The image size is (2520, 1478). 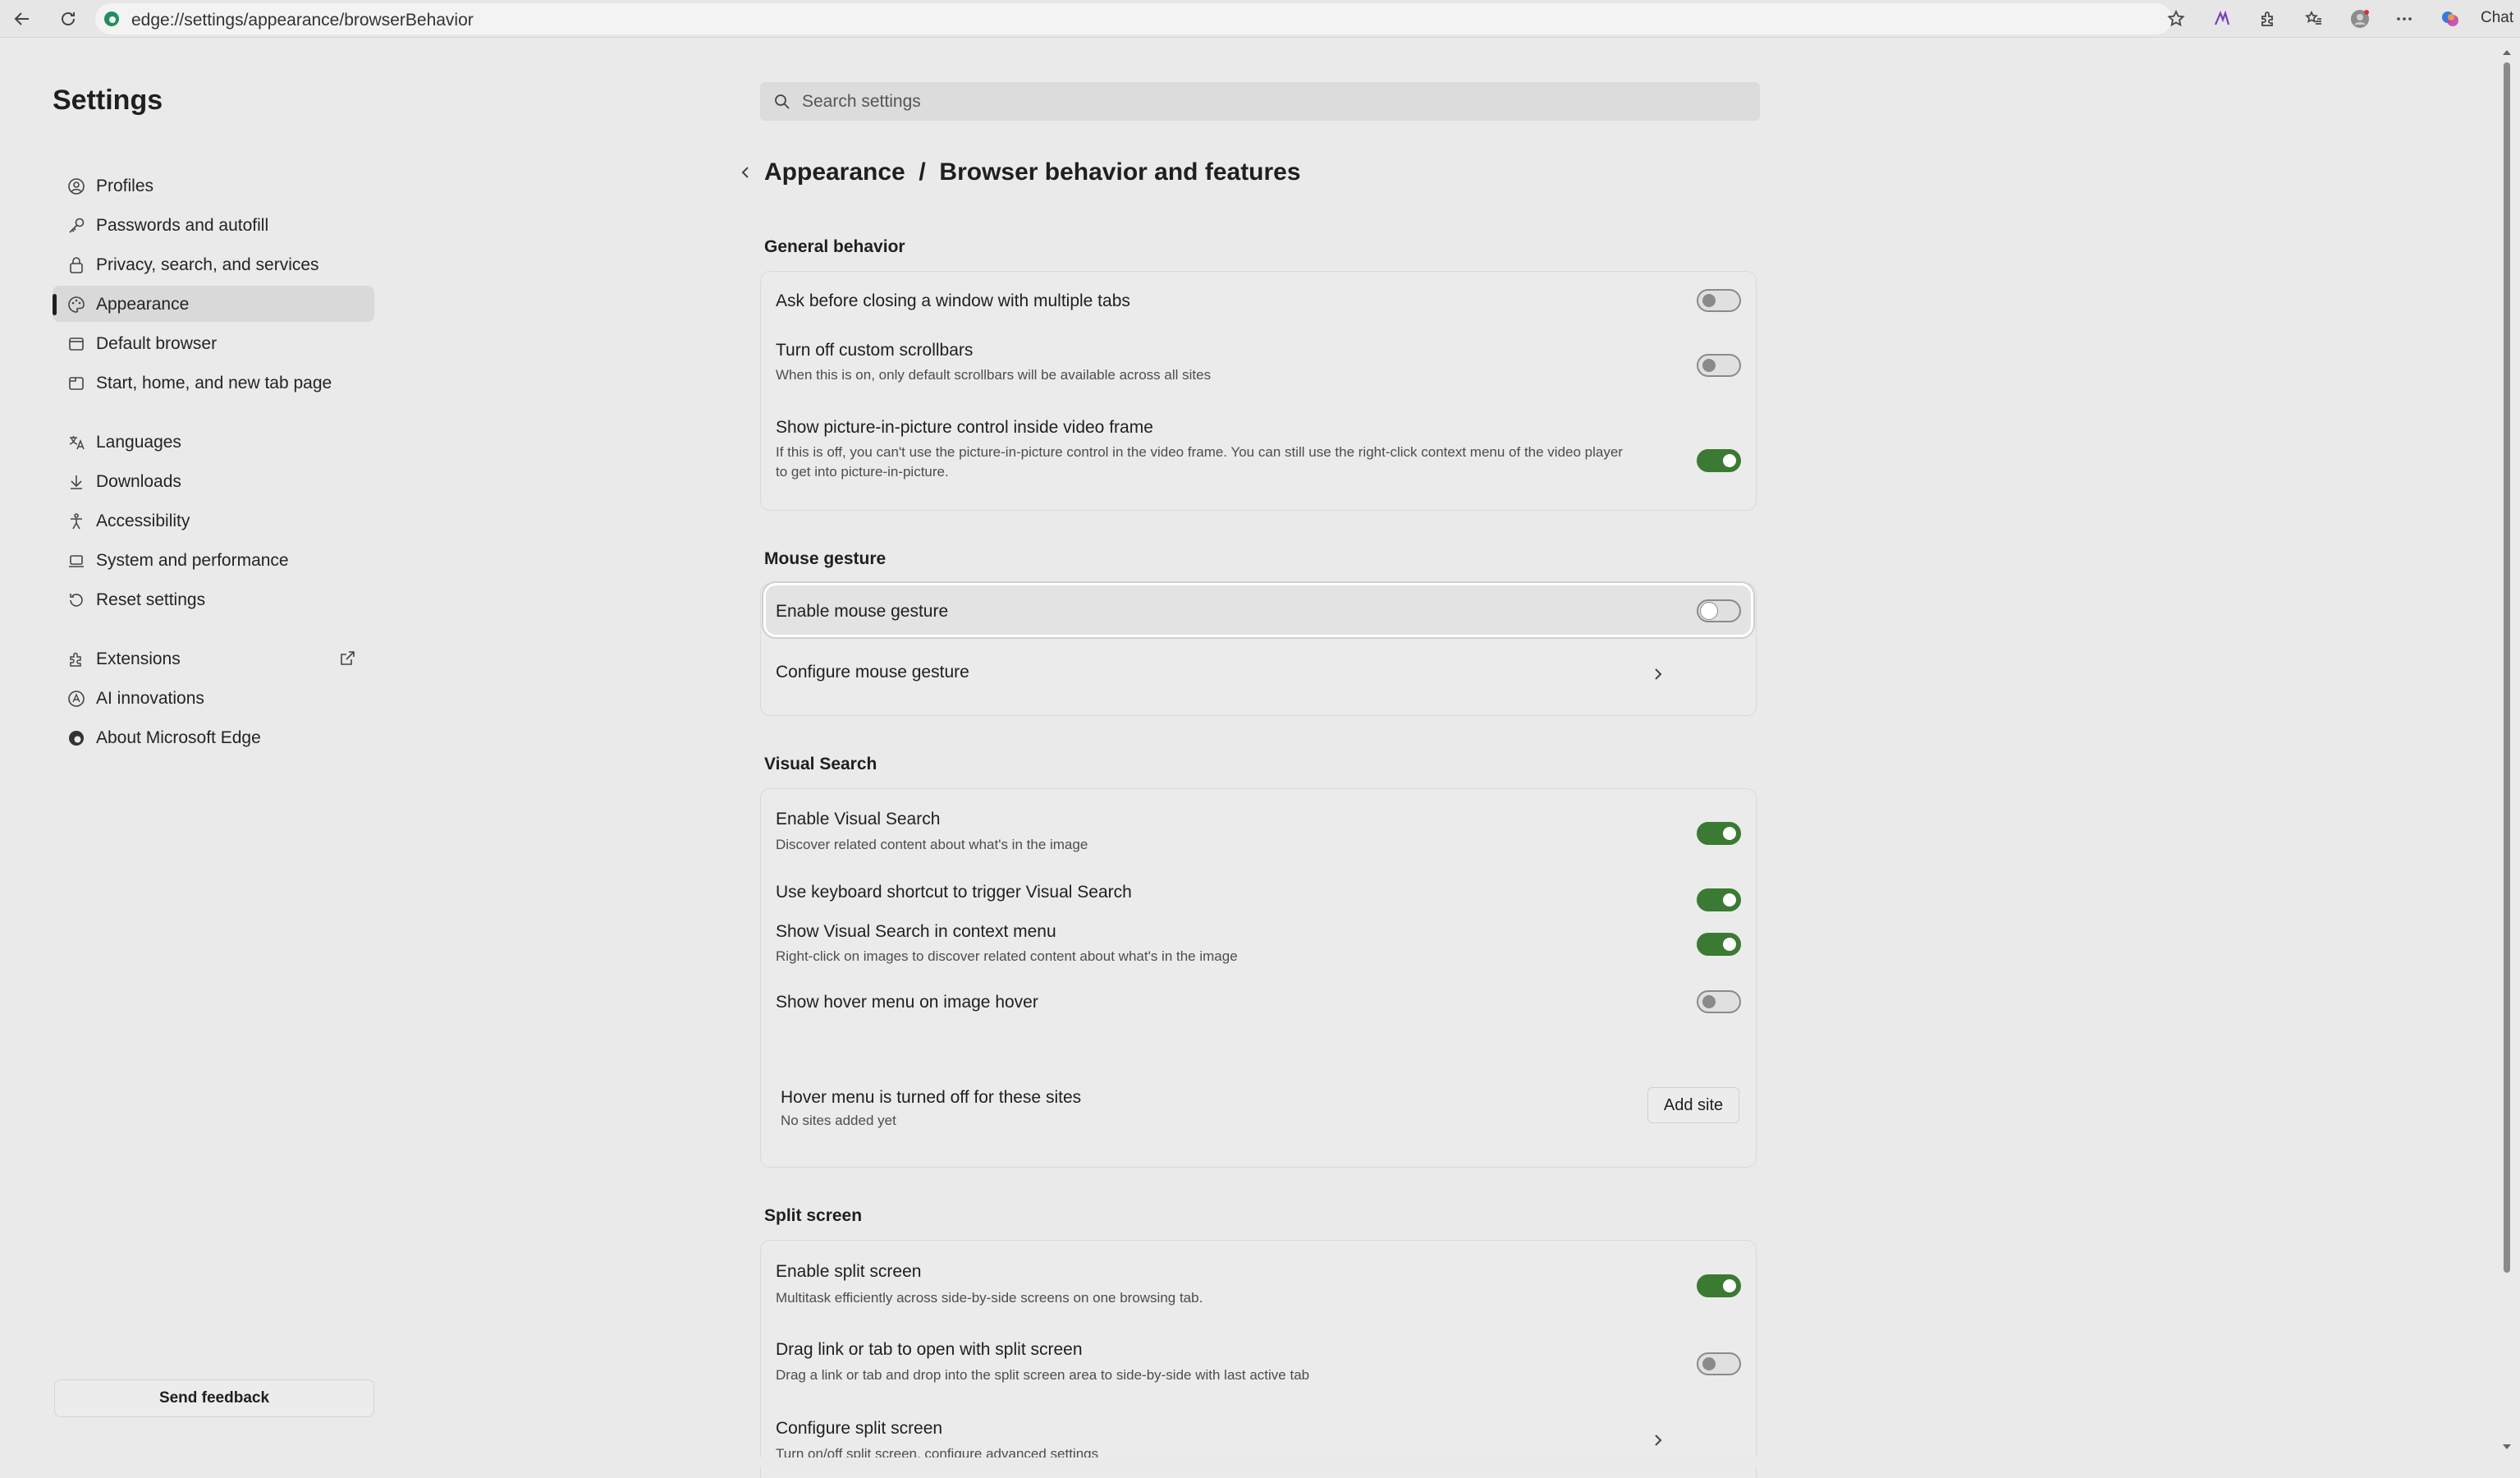 I want to click on visual-search-context-menu-toggle, so click(x=1719, y=945).